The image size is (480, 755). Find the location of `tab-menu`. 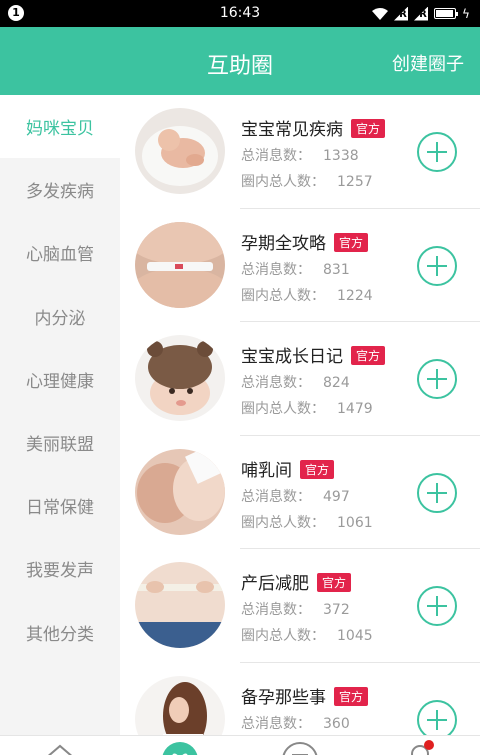

tab-menu is located at coordinates (300, 747).